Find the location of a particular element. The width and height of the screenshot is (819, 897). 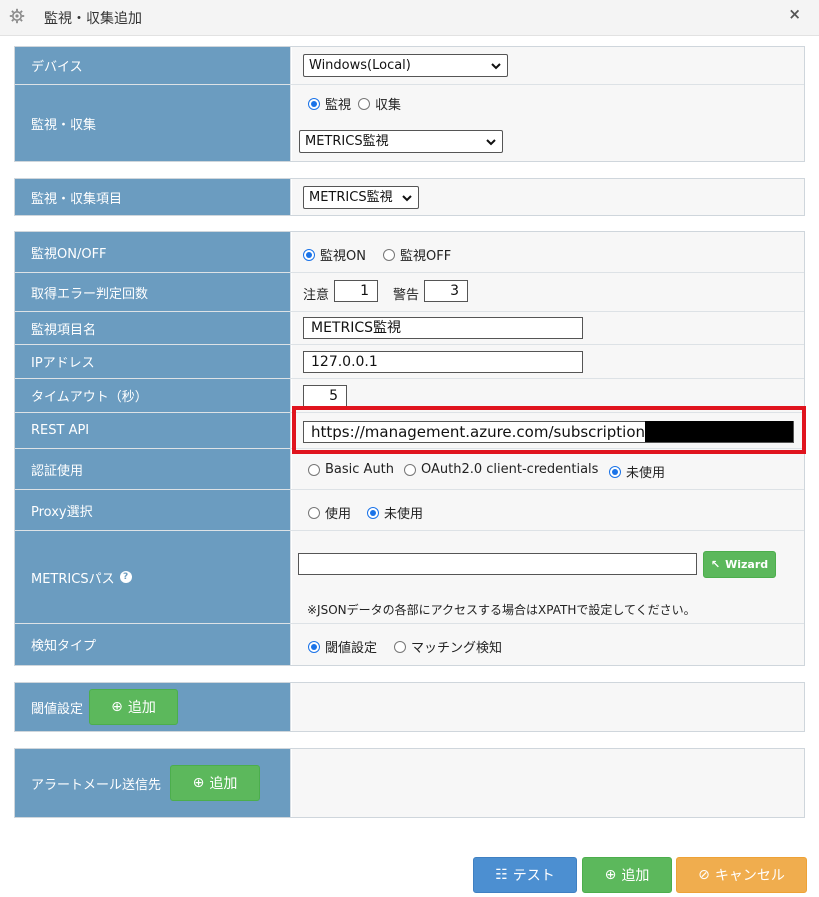

alert-mail-add-button: ⊕ 追加 is located at coordinates (215, 783).